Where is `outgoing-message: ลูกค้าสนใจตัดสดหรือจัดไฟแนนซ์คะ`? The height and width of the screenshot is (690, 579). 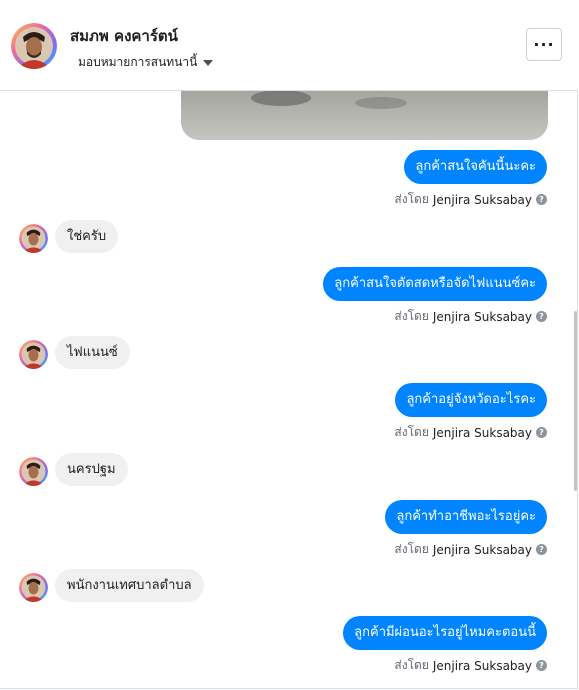
outgoing-message: ลูกค้าสนใจตัดสดหรือจัดไฟแนนซ์คะ is located at coordinates (435, 284).